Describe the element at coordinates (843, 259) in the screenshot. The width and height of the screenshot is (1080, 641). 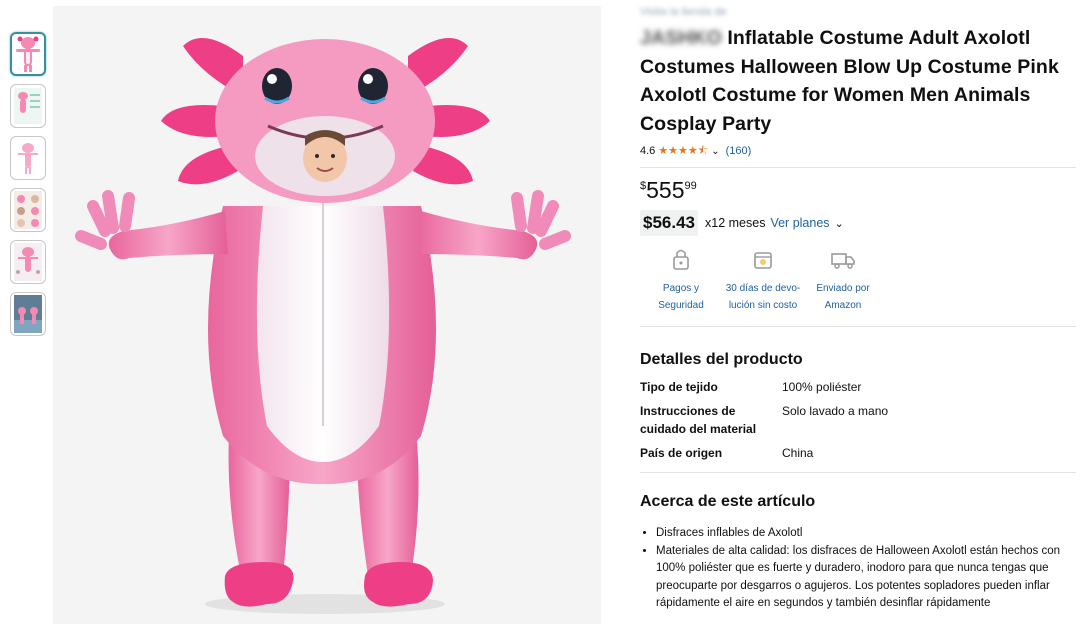
I see `truck-icon` at that location.